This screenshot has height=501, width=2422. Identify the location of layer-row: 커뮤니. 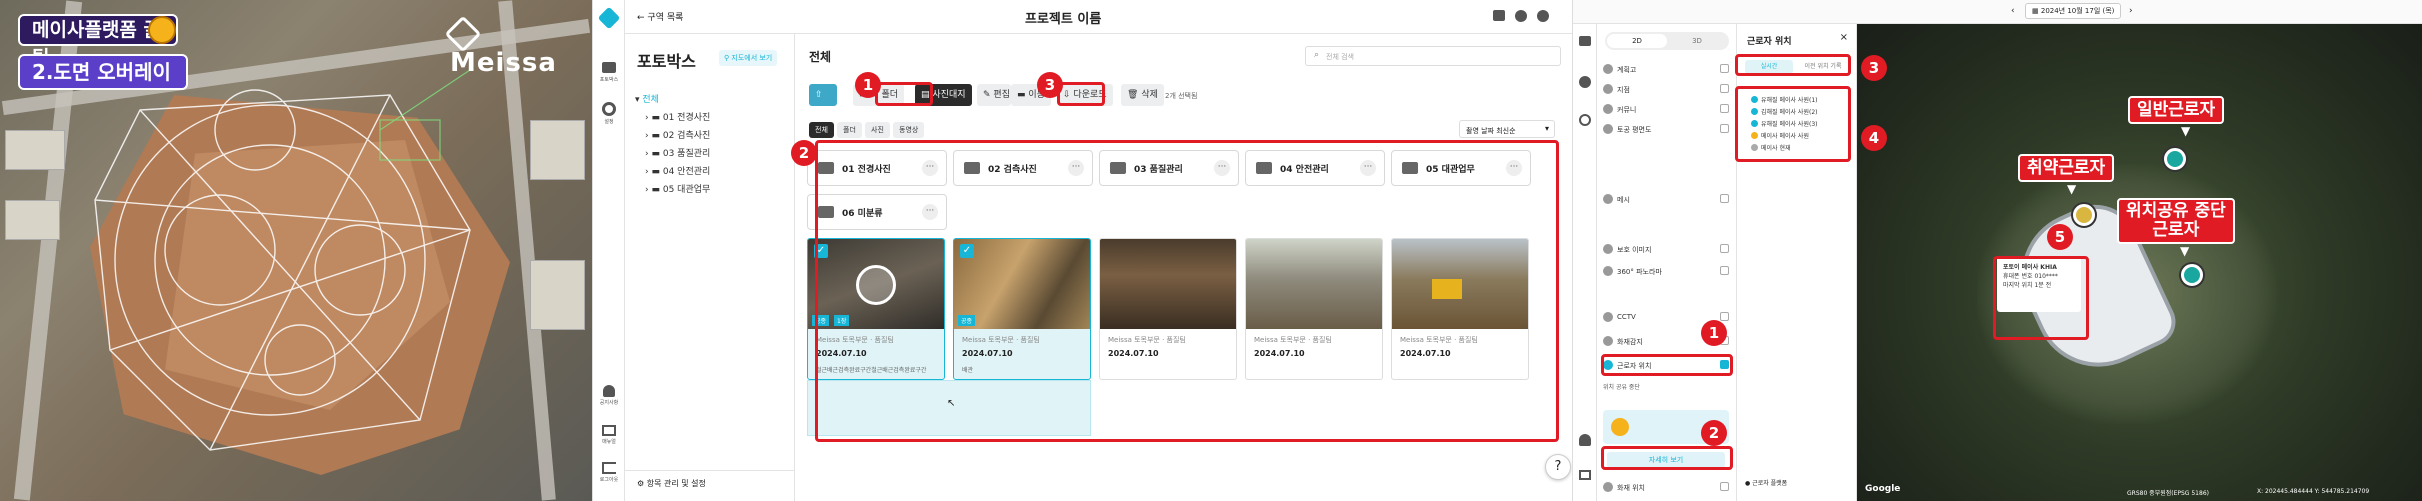
(1667, 110).